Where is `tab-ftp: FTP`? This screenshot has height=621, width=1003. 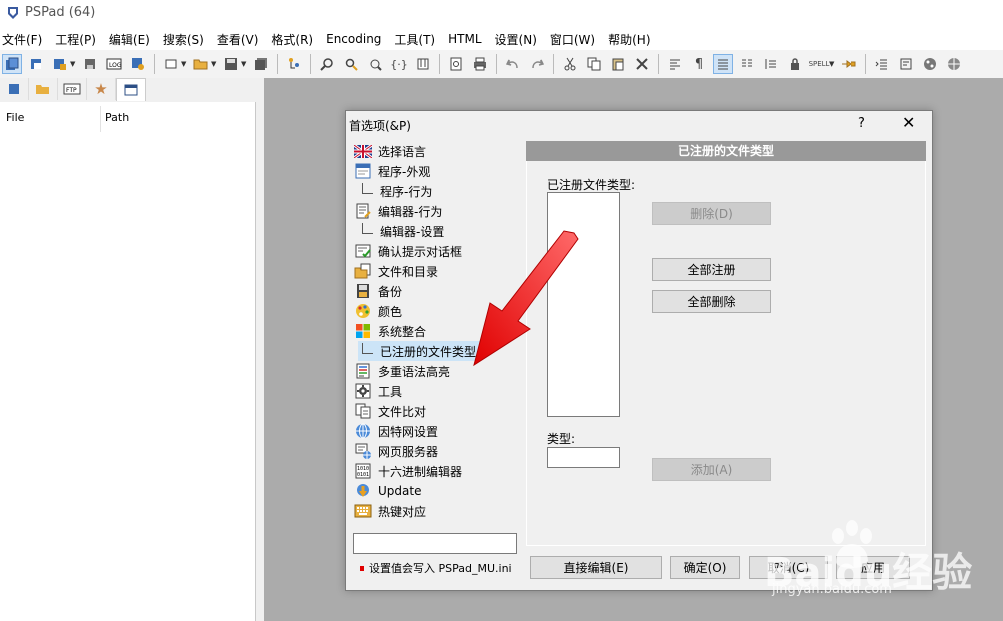 tab-ftp: FTP is located at coordinates (72, 89).